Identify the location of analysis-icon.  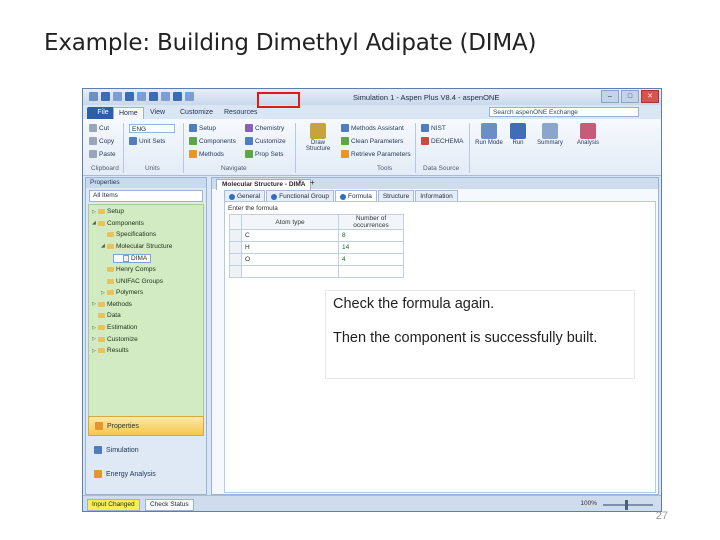
(588, 131).